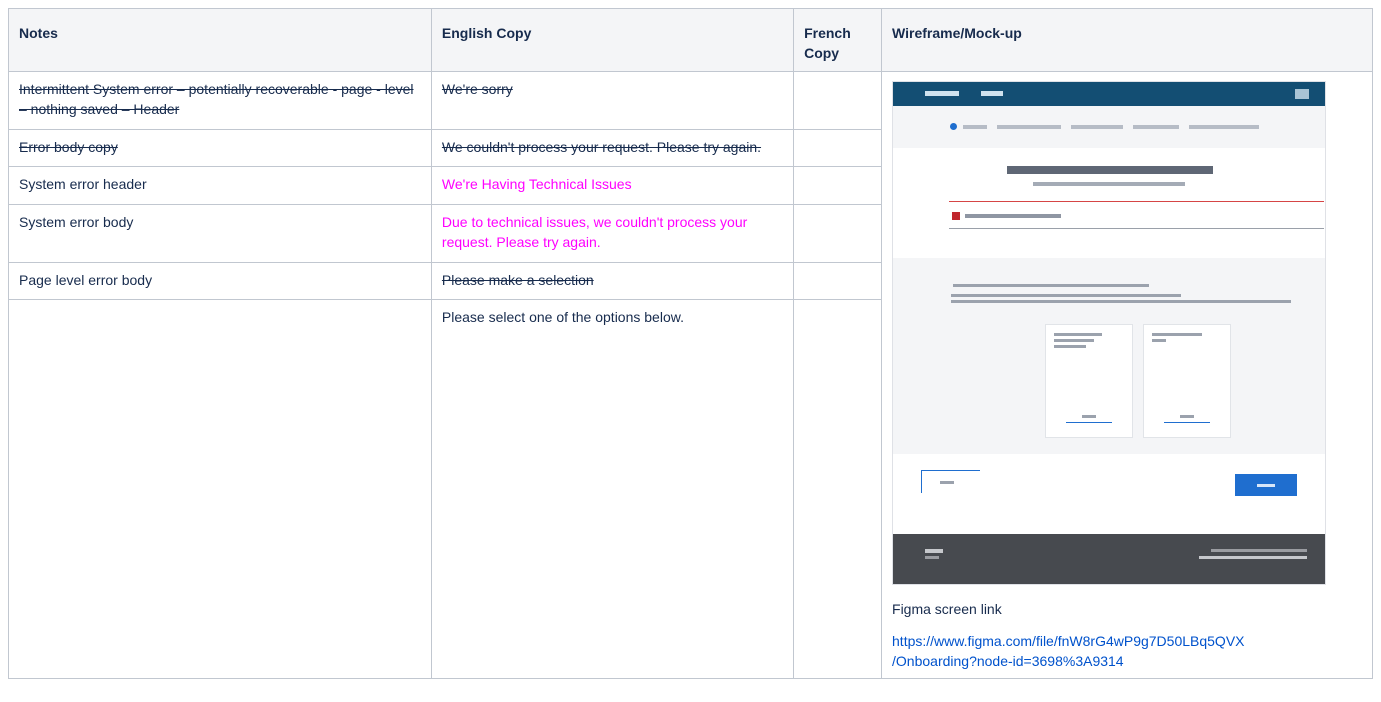 Image resolution: width=1381 pixels, height=702 pixels. What do you see at coordinates (612, 100) in the screenshot?
I see `english-copy-cell: We're sorry` at bounding box center [612, 100].